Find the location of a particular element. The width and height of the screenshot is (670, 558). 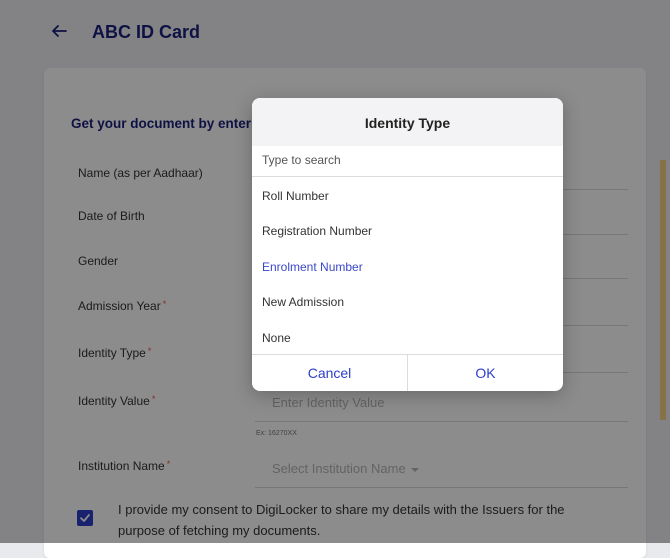

option-registration-number: Registration Number is located at coordinates (317, 231).